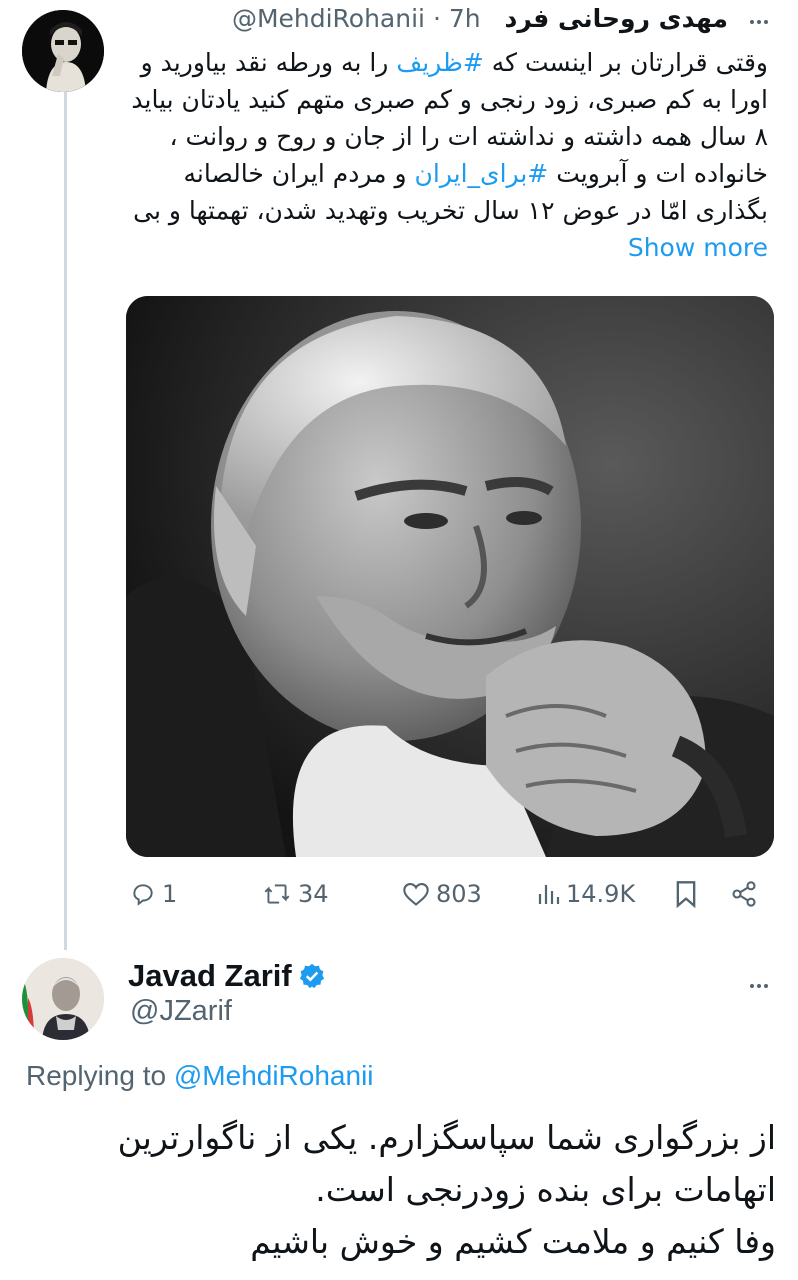 This screenshot has height=1280, width=798. Describe the element at coordinates (313, 894) in the screenshot. I see `retweet-count: 34` at that location.